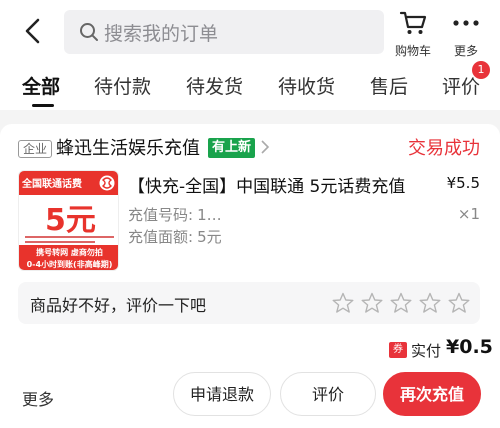 Image resolution: width=500 pixels, height=428 pixels. What do you see at coordinates (122, 85) in the screenshot?
I see `tab-pending-payment: 待付款` at bounding box center [122, 85].